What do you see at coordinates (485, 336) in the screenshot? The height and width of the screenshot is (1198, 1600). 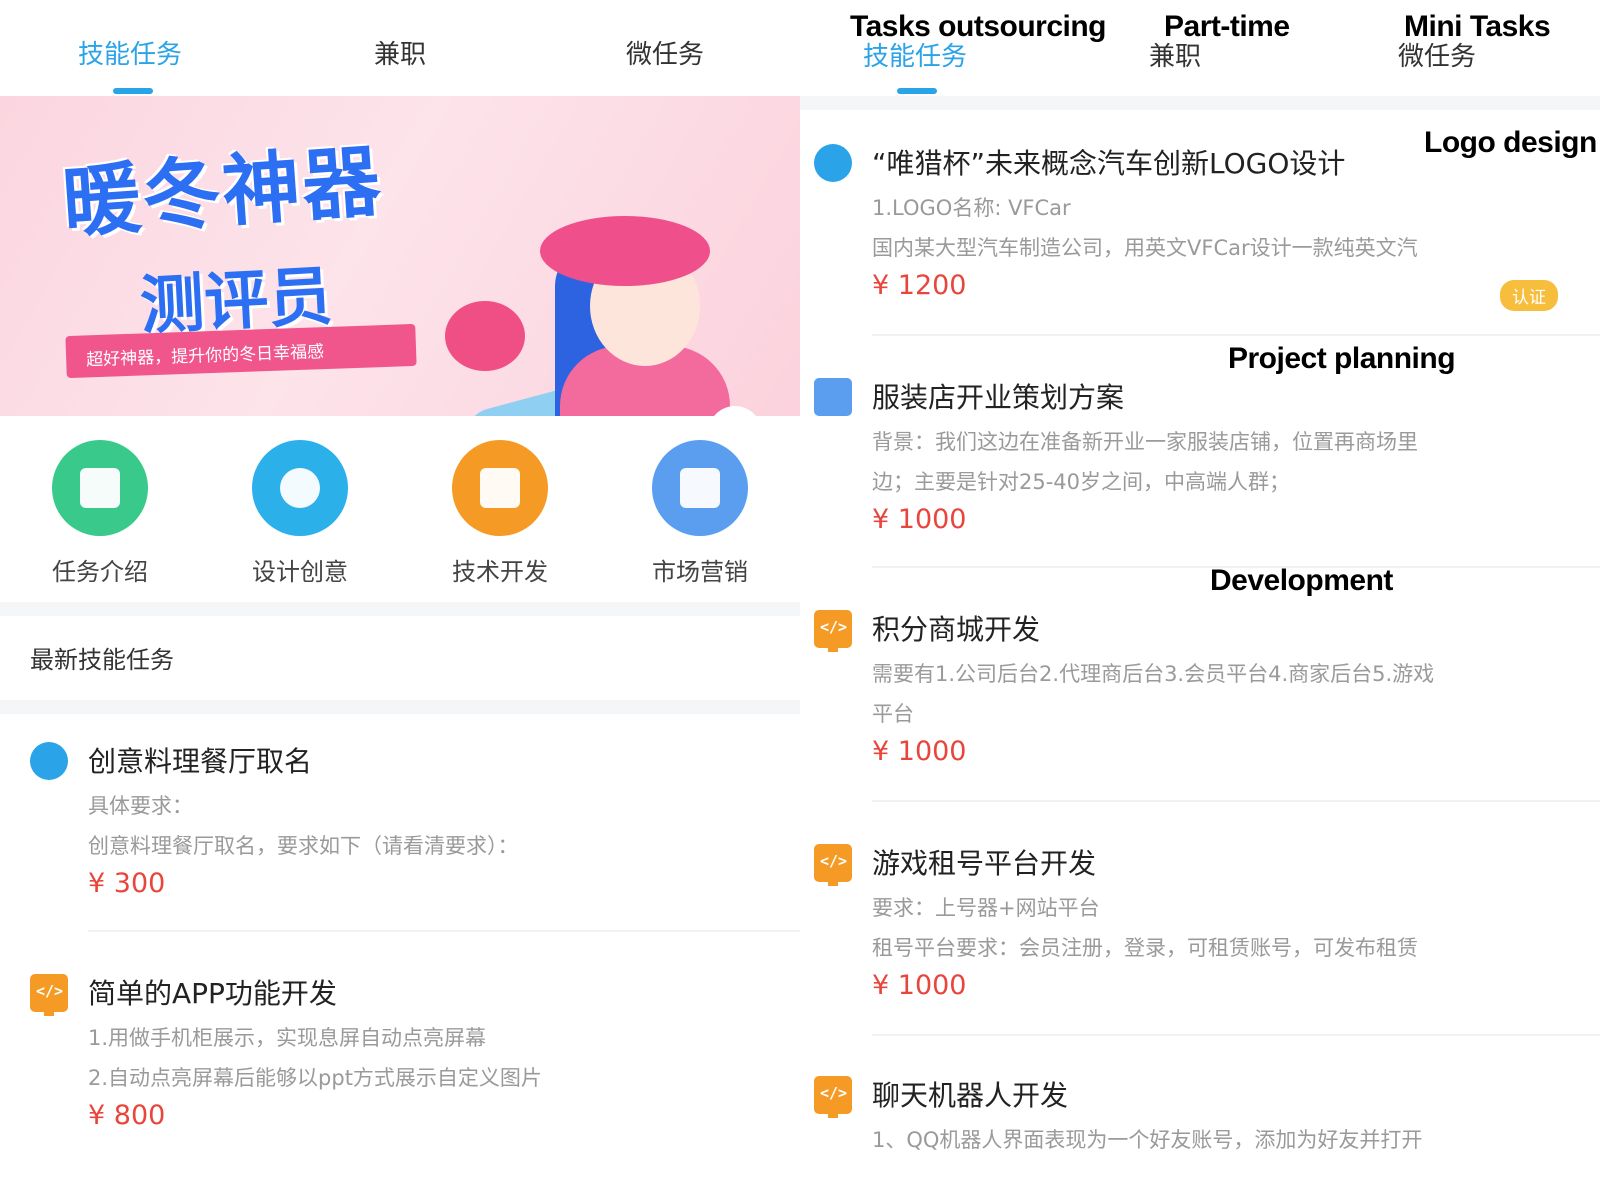 I see `paw-illustration` at bounding box center [485, 336].